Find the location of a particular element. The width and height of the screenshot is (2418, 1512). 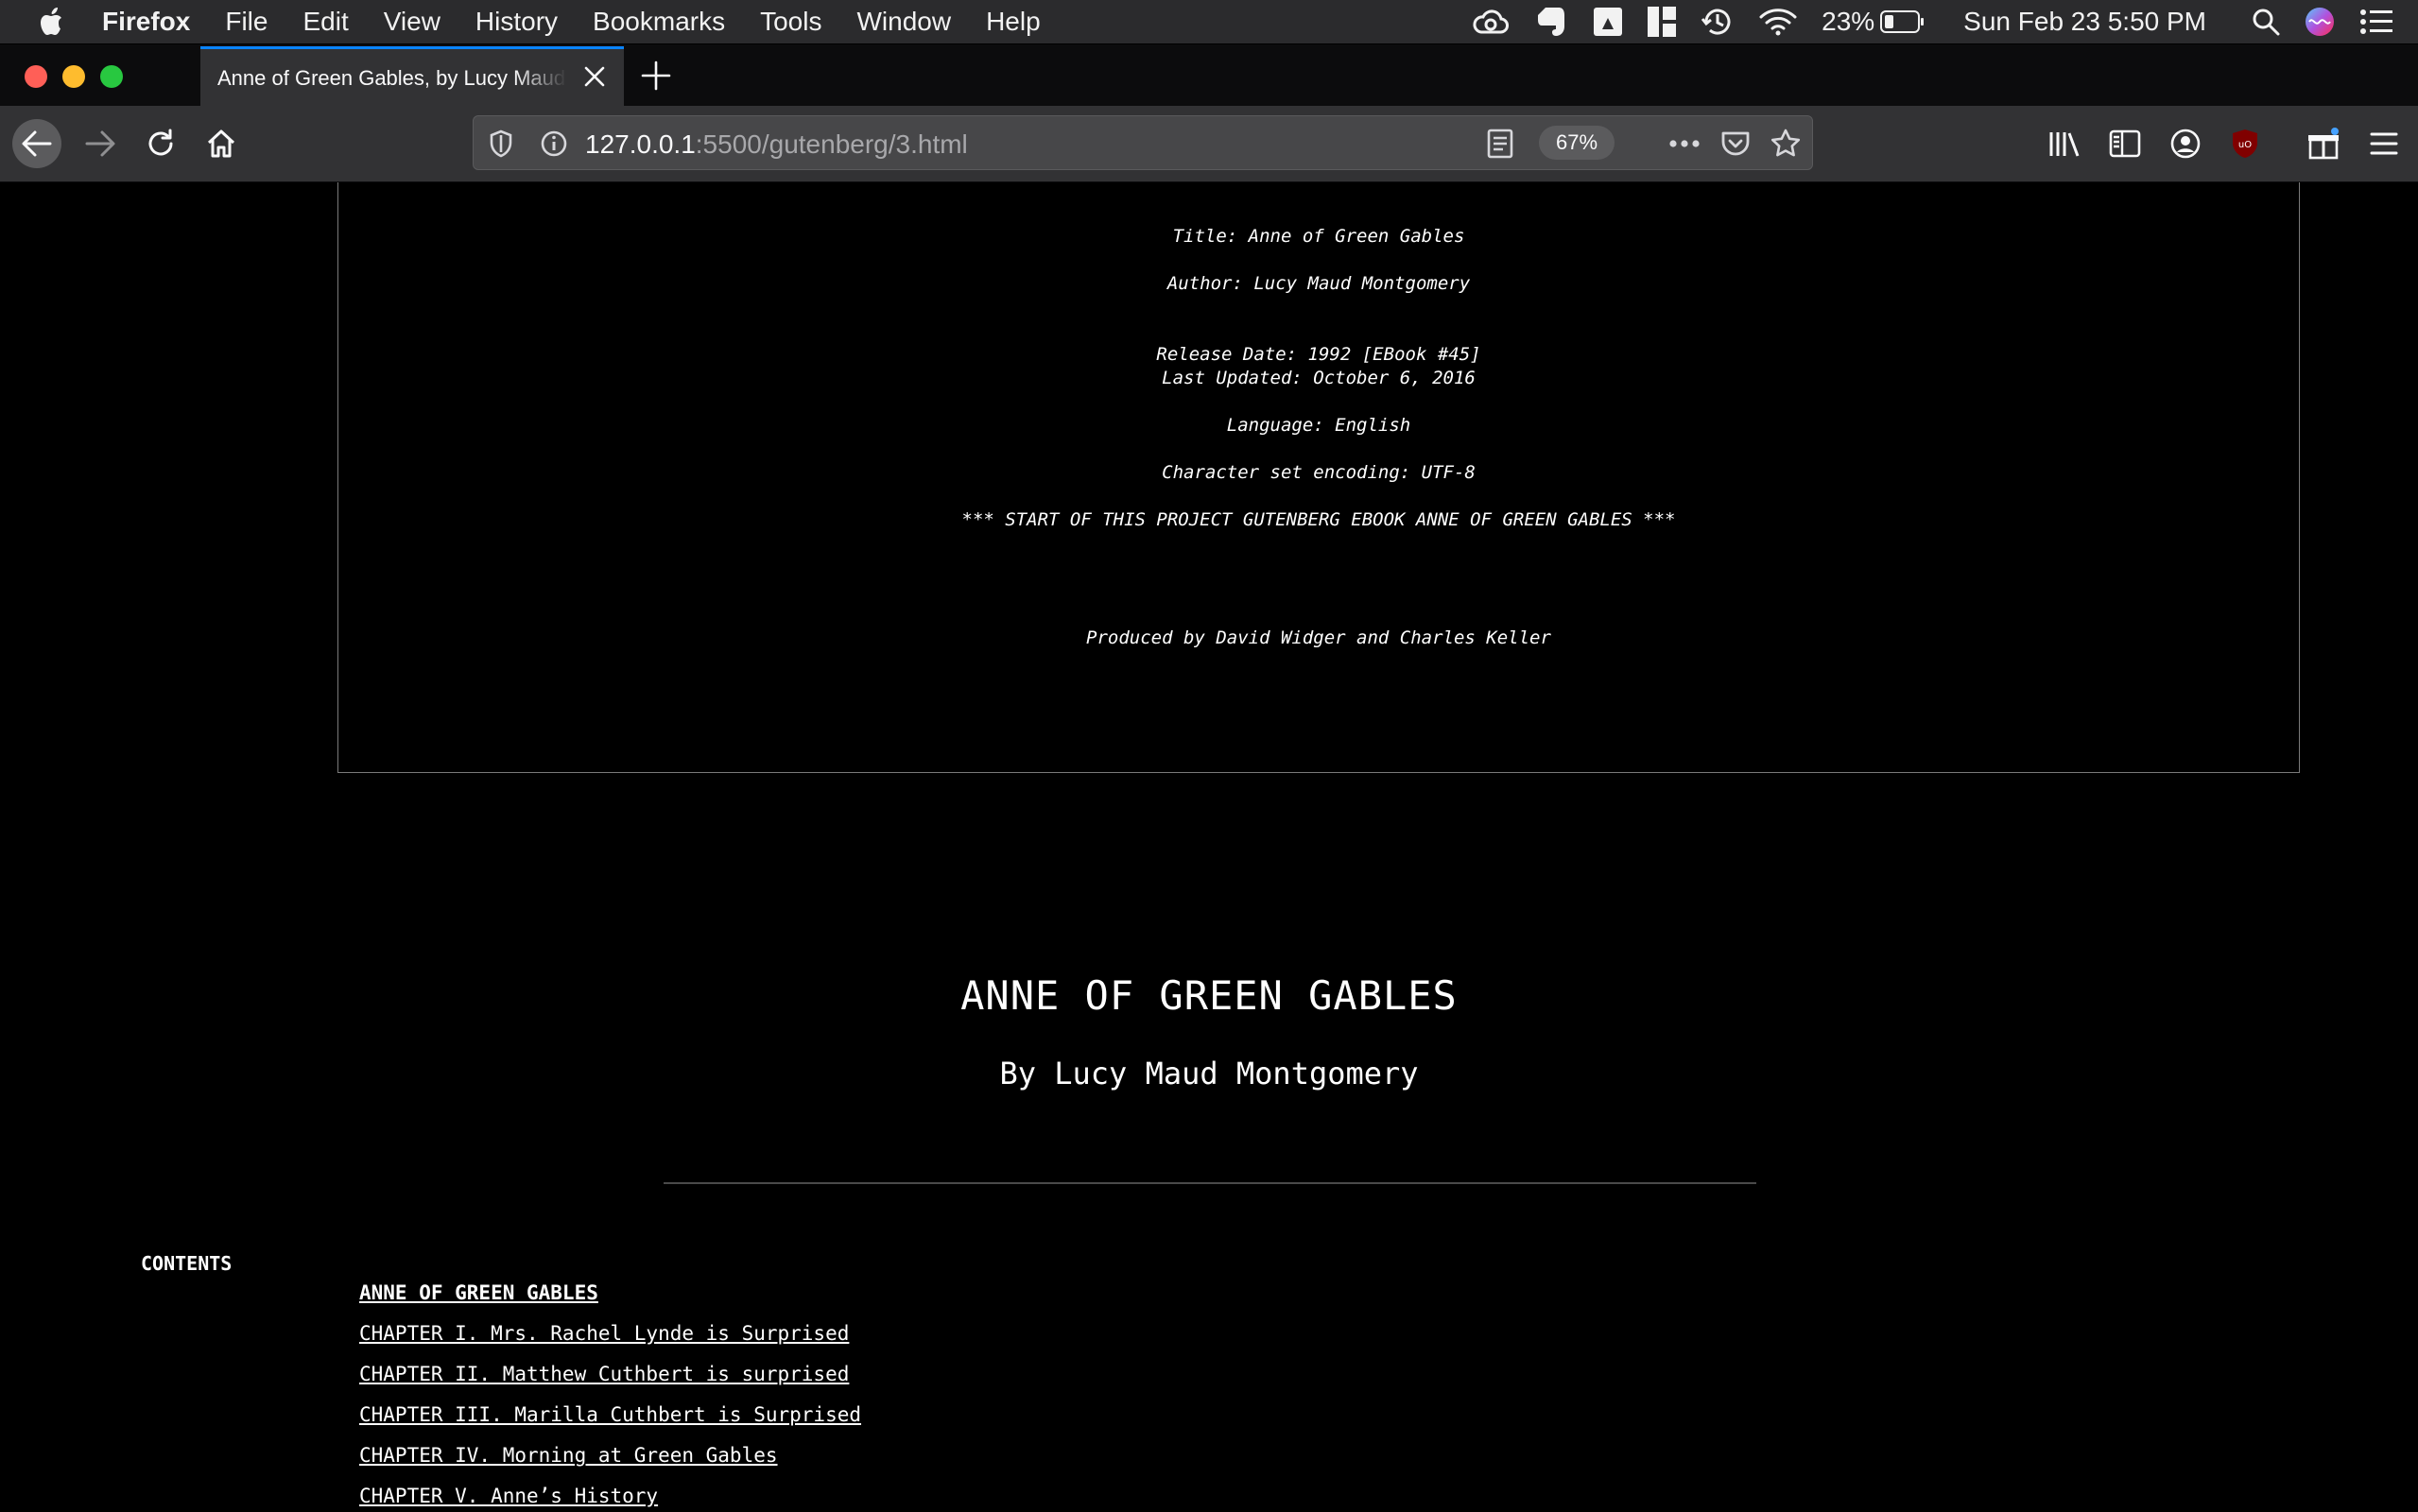

url-text: 127.0.0.1:5500/gutenberg/3.html is located at coordinates (777, 144).